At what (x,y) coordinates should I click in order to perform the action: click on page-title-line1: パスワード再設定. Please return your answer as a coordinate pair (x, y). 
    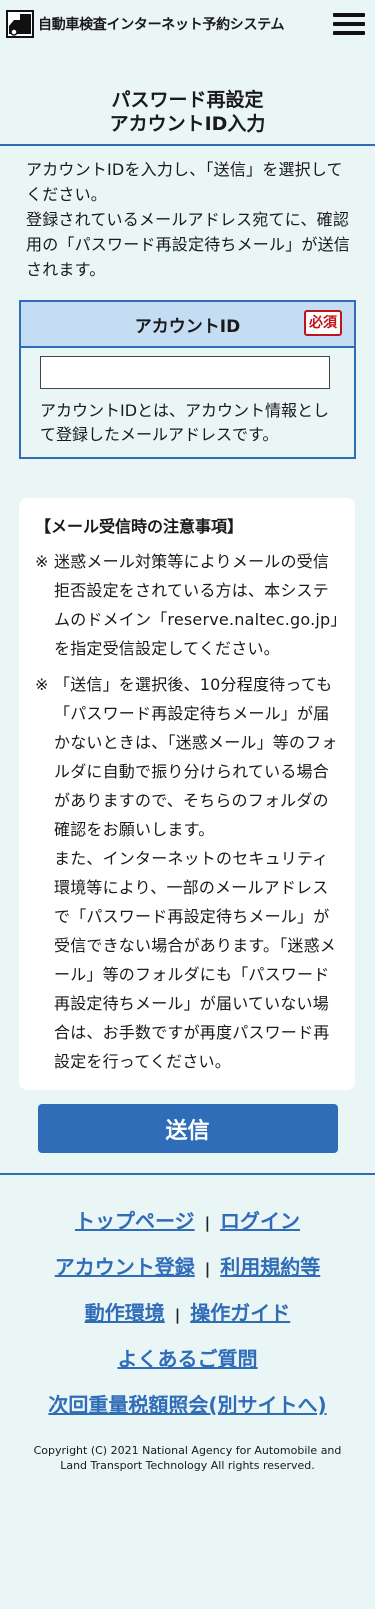
    Looking at the image, I should click on (187, 100).